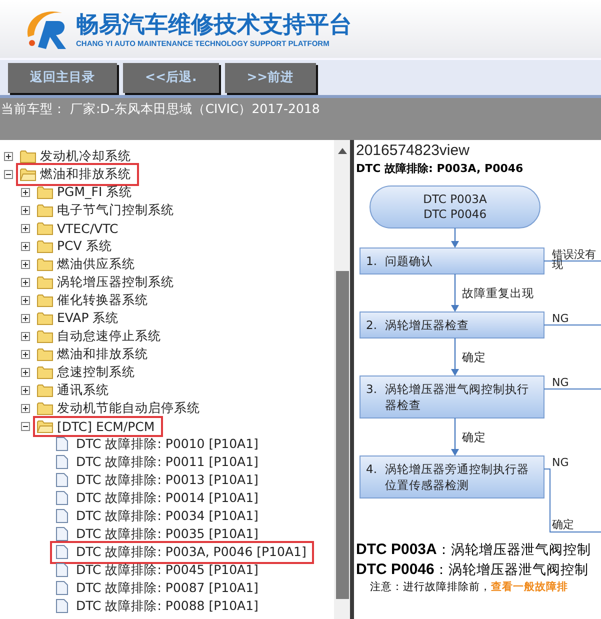 The width and height of the screenshot is (601, 619). Describe the element at coordinates (214, 24) in the screenshot. I see `platform-title: 畅易汽车维修技术支持平台` at that location.